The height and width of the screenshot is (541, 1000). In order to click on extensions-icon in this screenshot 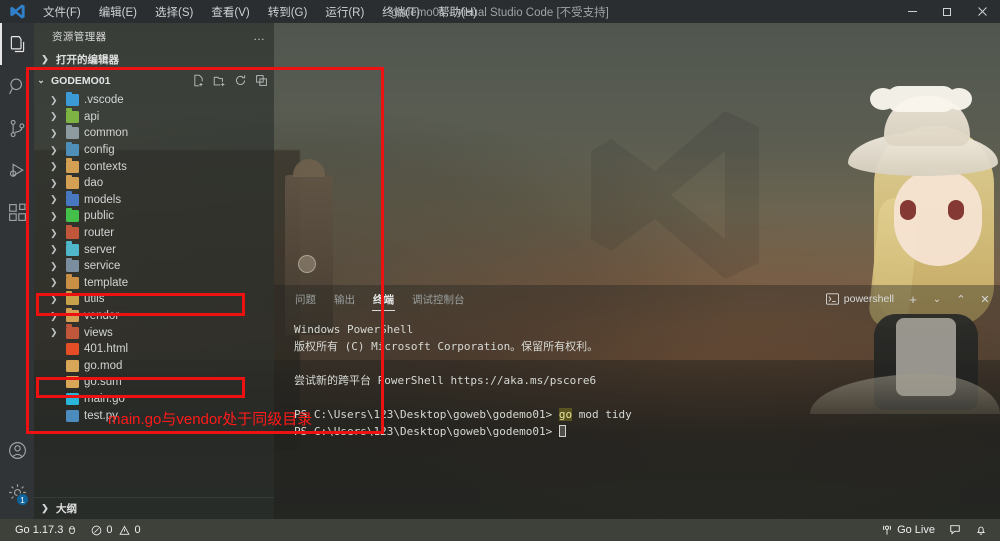, I will do `click(17, 212)`.